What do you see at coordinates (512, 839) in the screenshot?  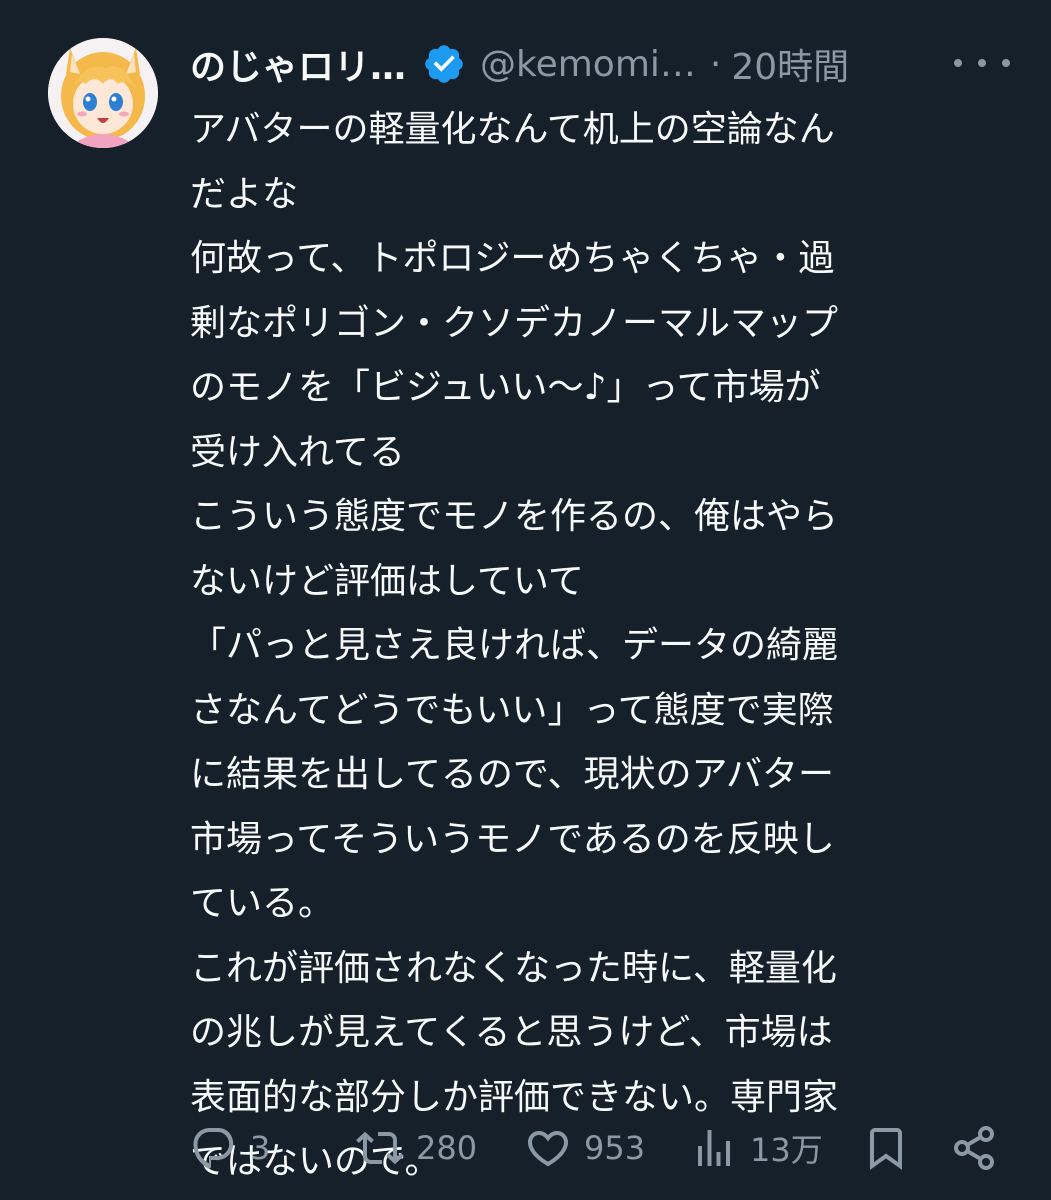 I see `tweet-text-line: 市場ってそういうモノであるのを反映し` at bounding box center [512, 839].